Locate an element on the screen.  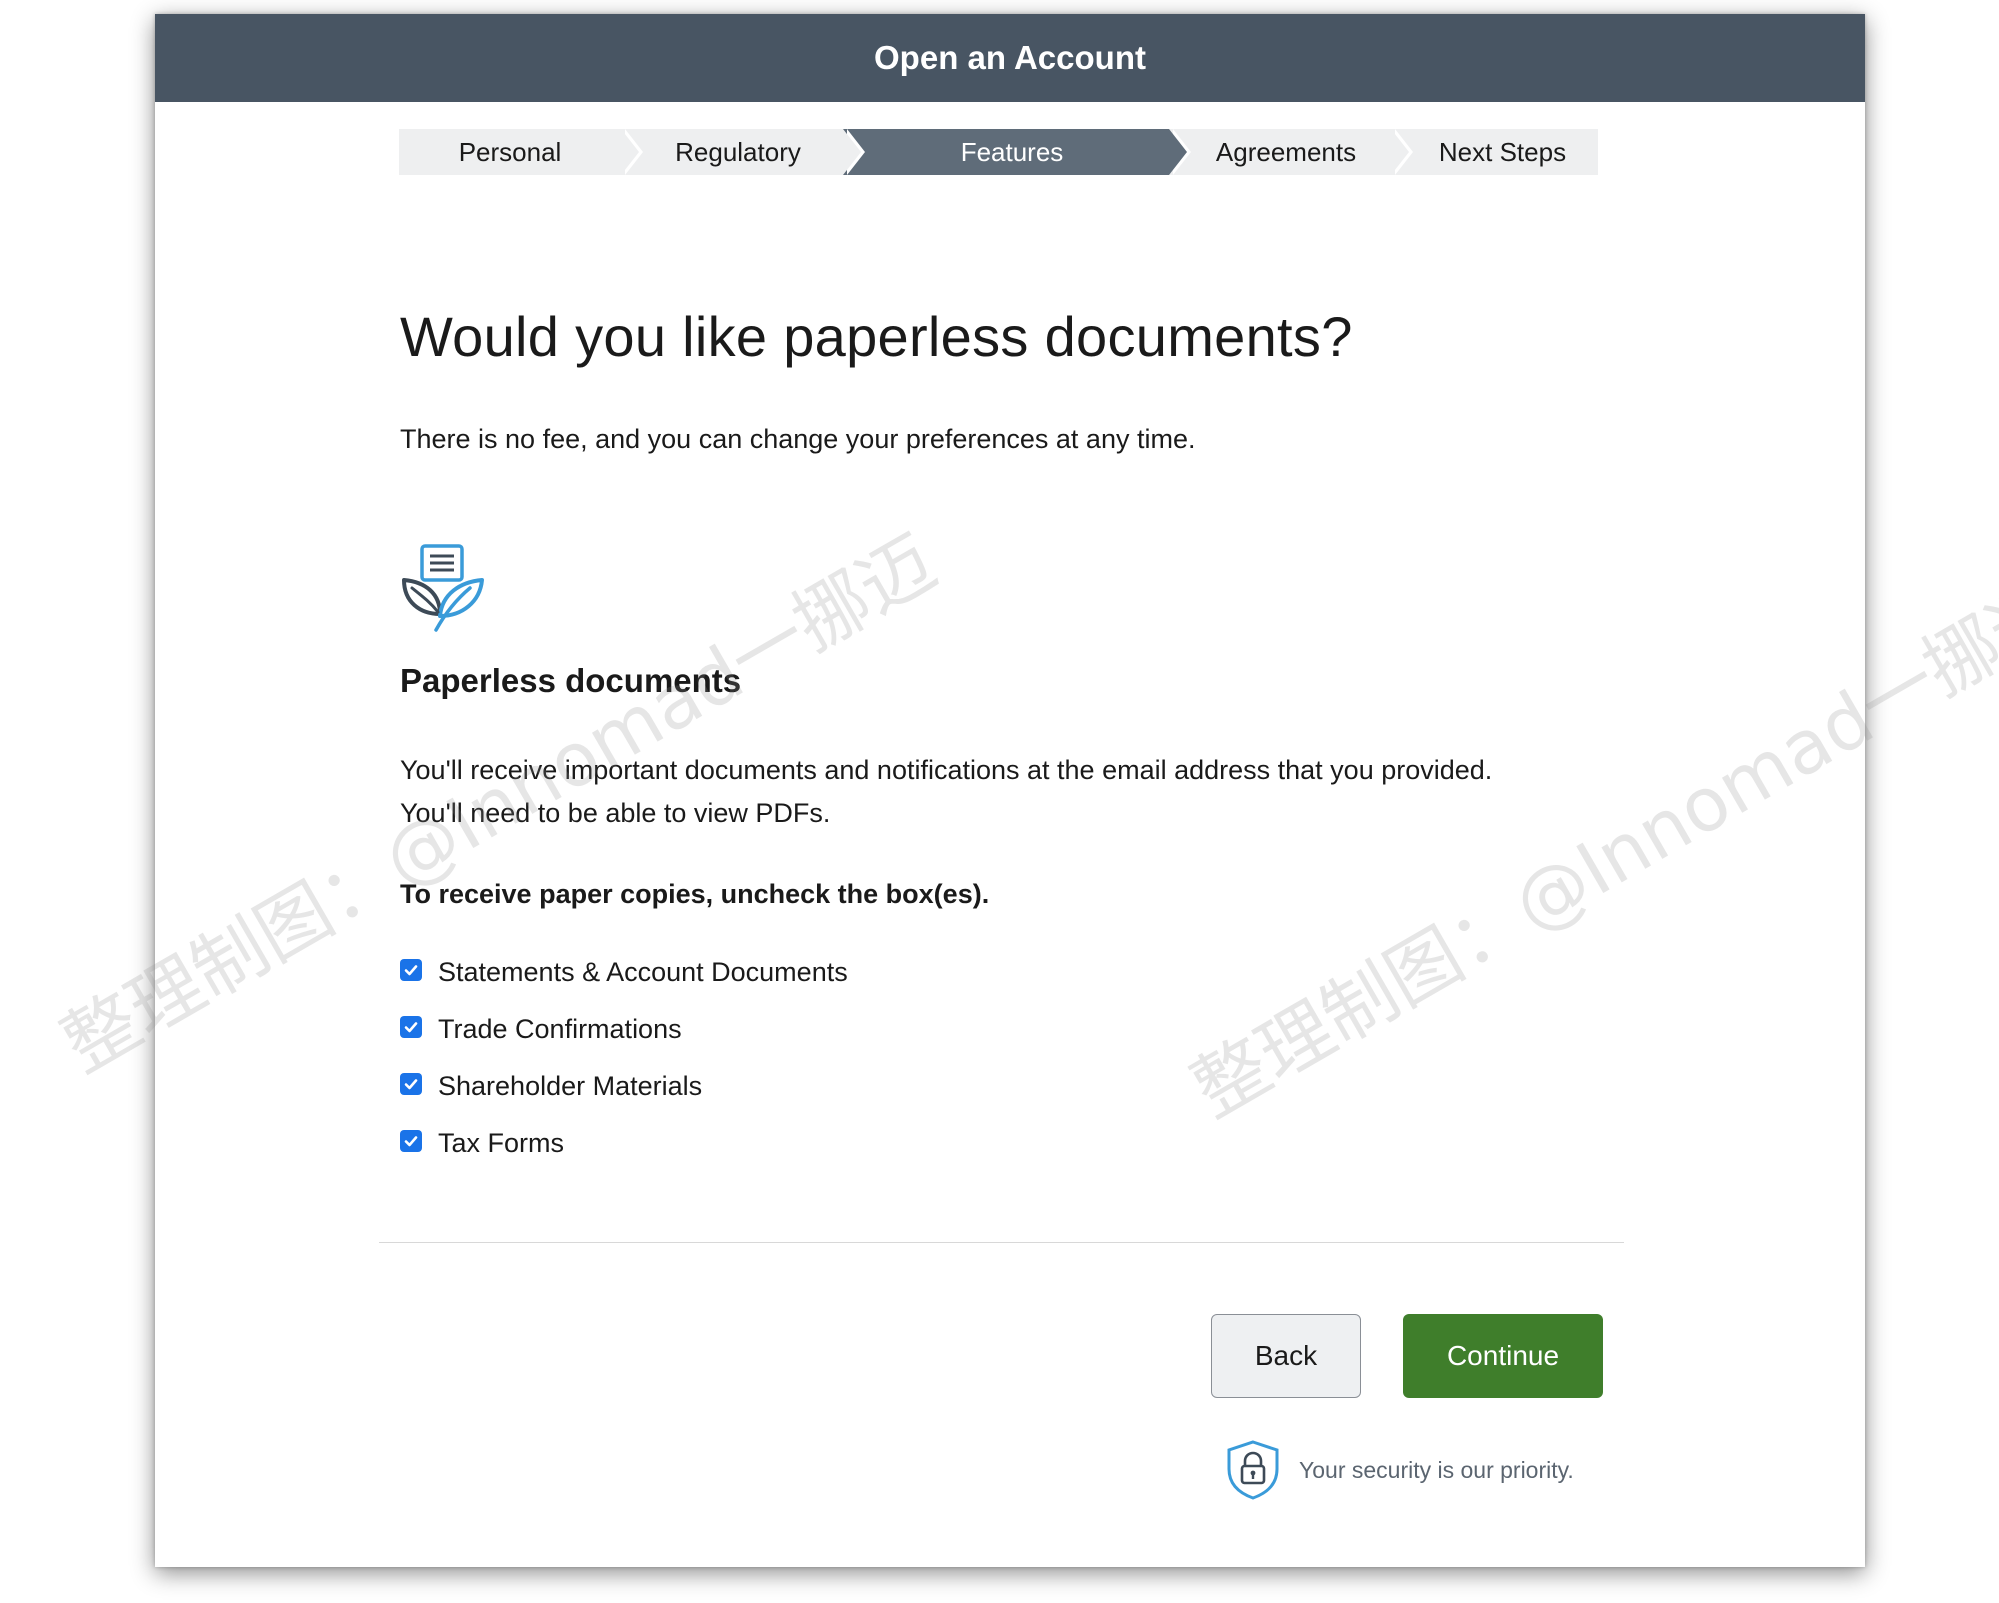
shield-lock-icon is located at coordinates (1253, 1470).